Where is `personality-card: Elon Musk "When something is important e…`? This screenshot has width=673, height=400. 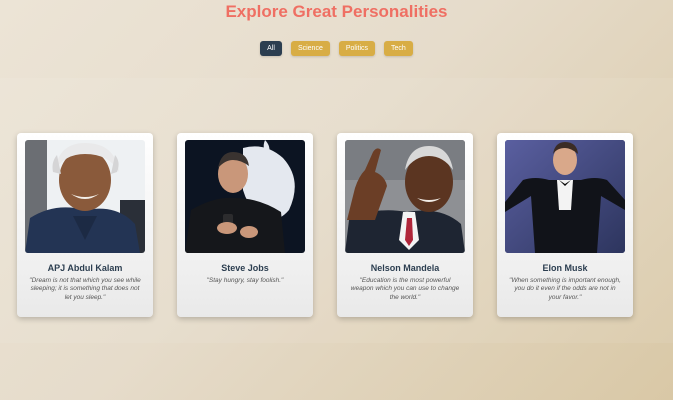 personality-card: Elon Musk "When something is important e… is located at coordinates (565, 225).